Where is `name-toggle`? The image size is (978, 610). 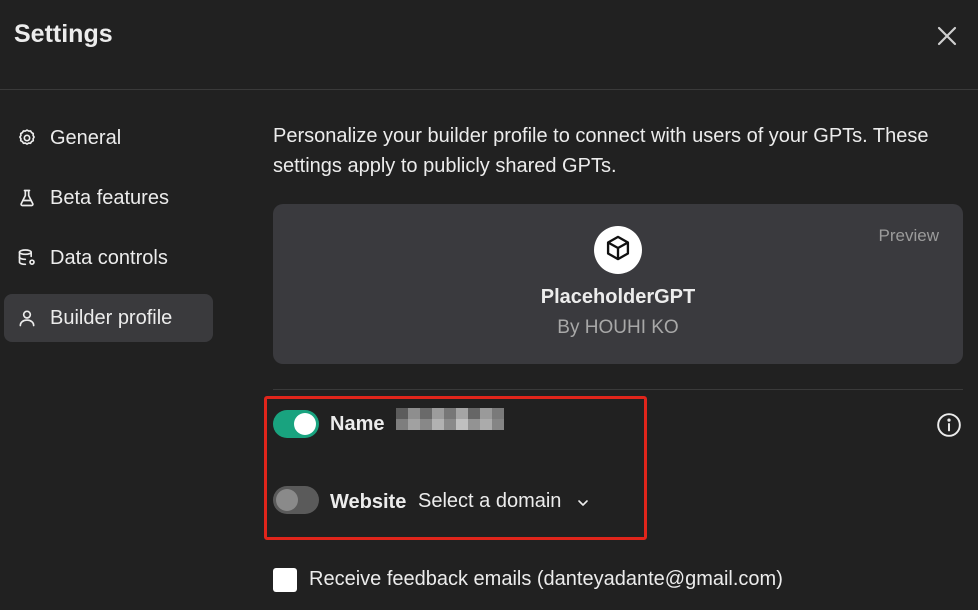
name-toggle is located at coordinates (296, 424).